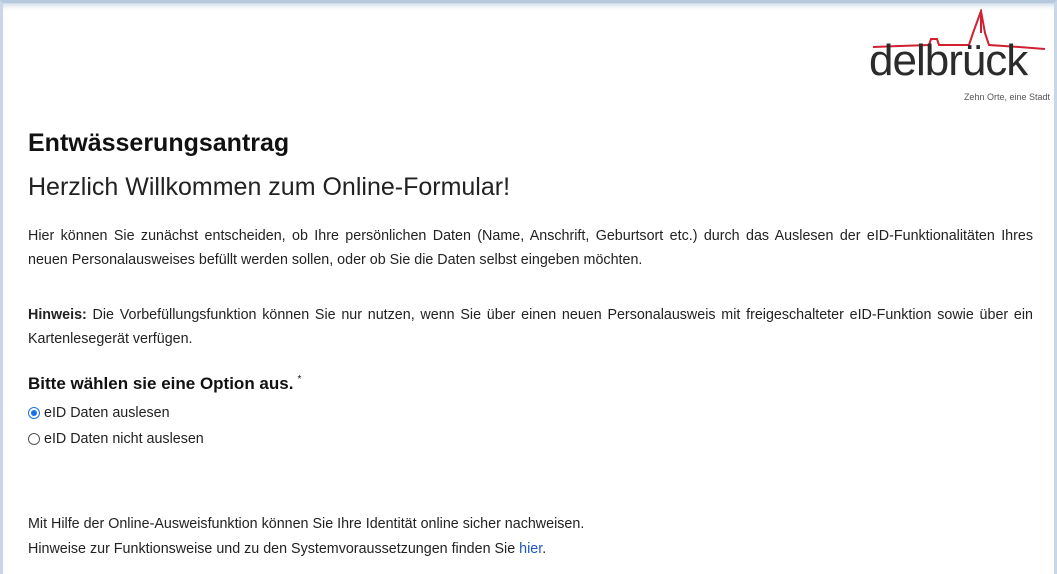 The image size is (1057, 574). Describe the element at coordinates (1006, 97) in the screenshot. I see `logo-tagline: Zehn Orte, eine Stadt` at that location.